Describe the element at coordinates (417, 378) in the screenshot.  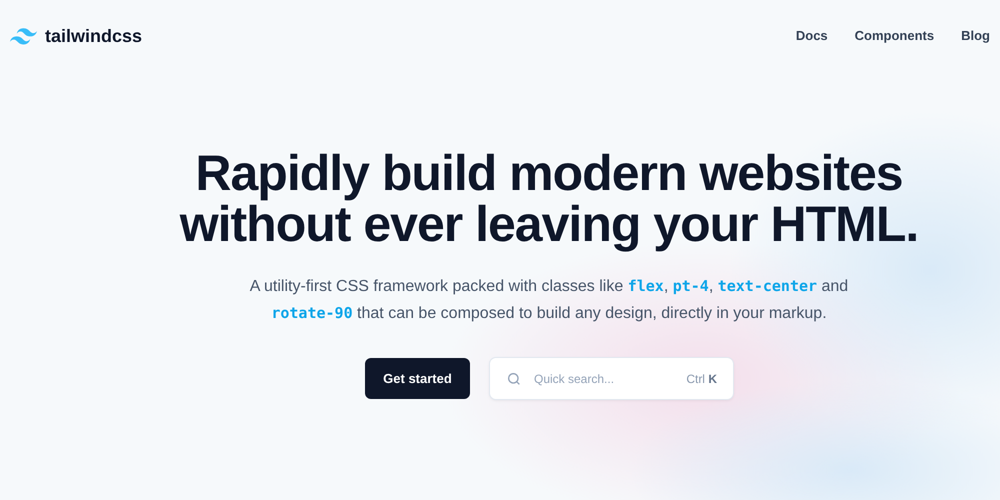
I see `get-started-button: Get started` at that location.